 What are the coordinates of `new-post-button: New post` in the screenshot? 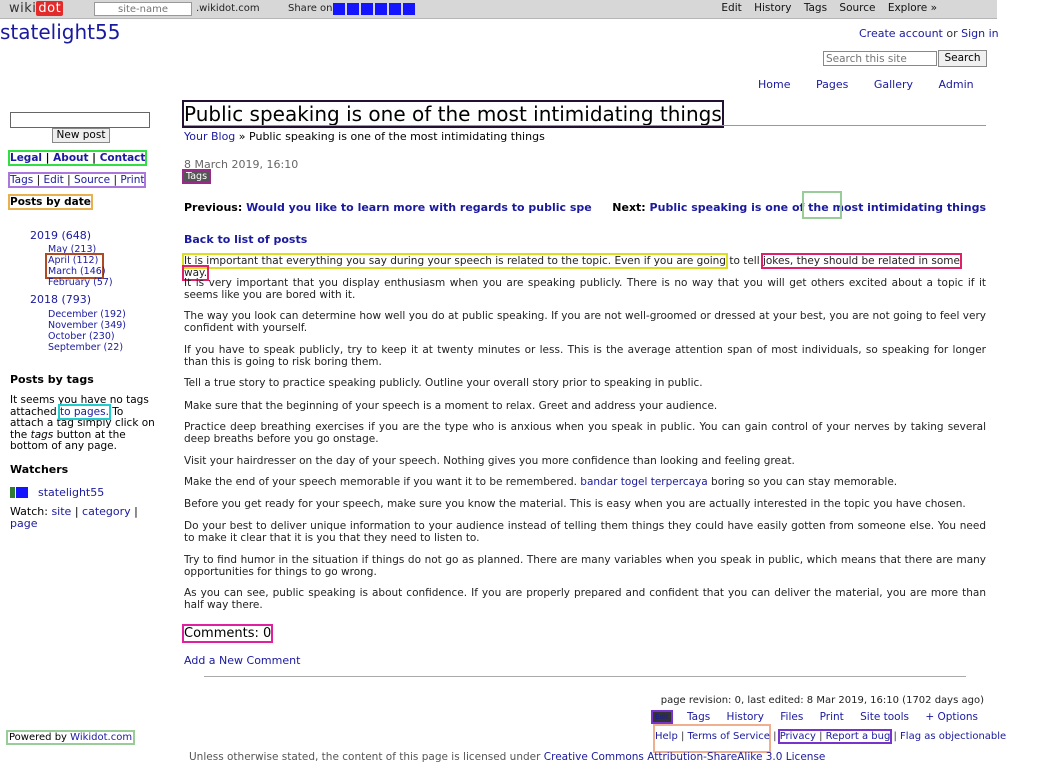 It's located at (81, 135).